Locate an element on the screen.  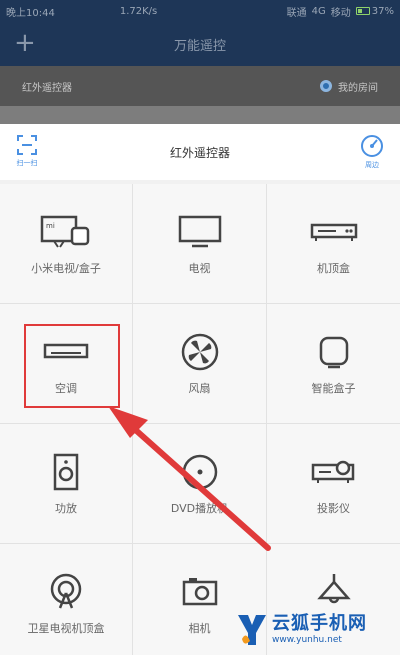
device-label: 电视 is located at coordinates (199, 268).